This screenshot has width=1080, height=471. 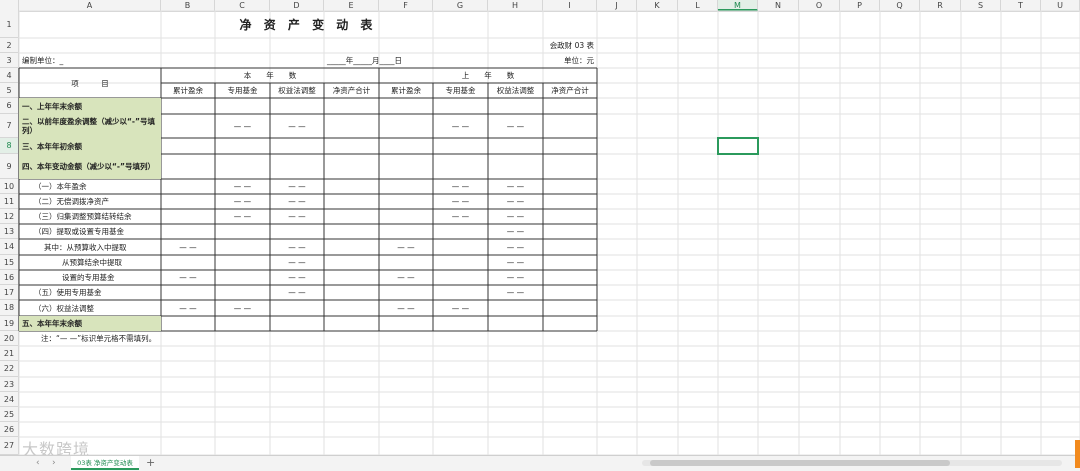 What do you see at coordinates (738, 146) in the screenshot?
I see `selected-cell-M8` at bounding box center [738, 146].